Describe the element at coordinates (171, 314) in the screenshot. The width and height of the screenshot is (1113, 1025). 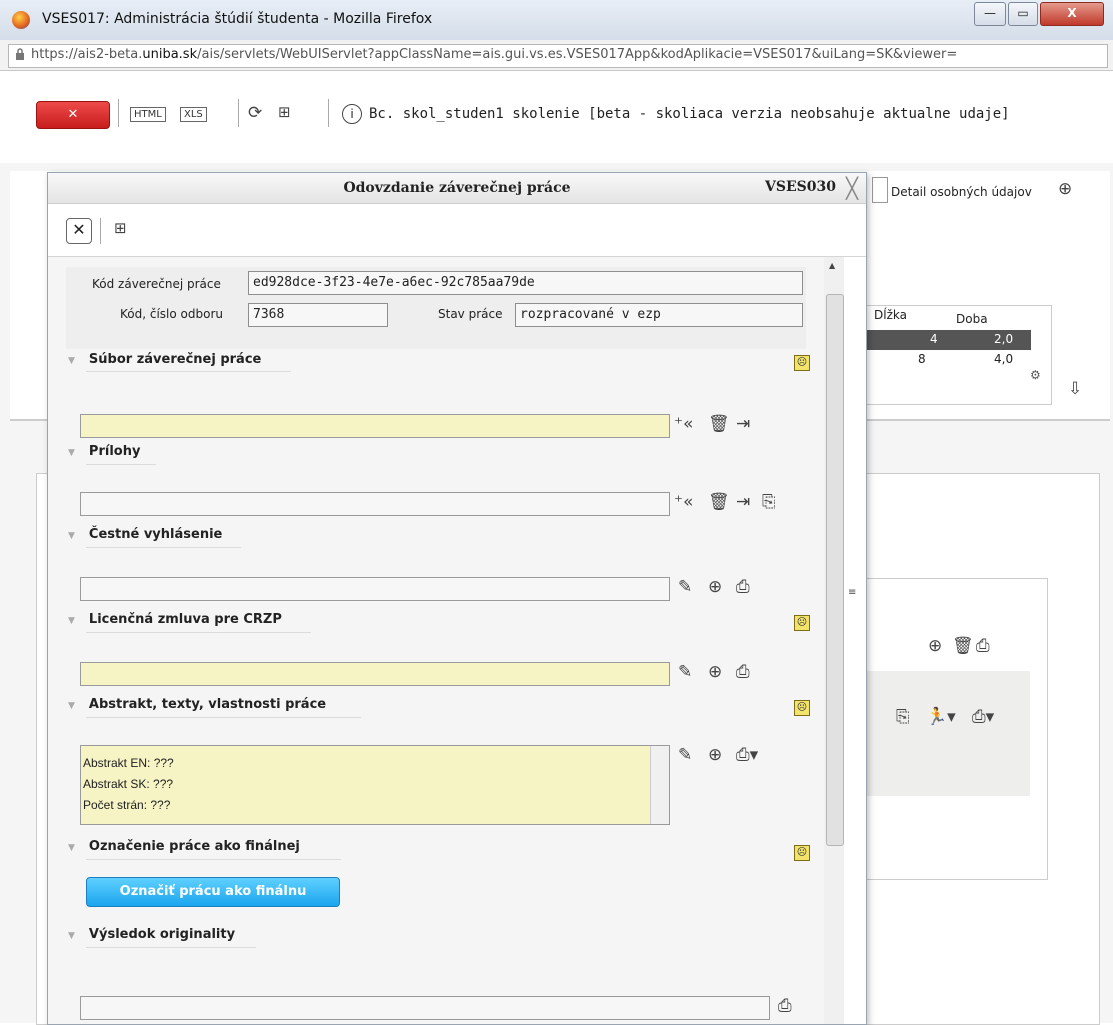
I see `odbor-label: Kód, číslo odboru` at that location.